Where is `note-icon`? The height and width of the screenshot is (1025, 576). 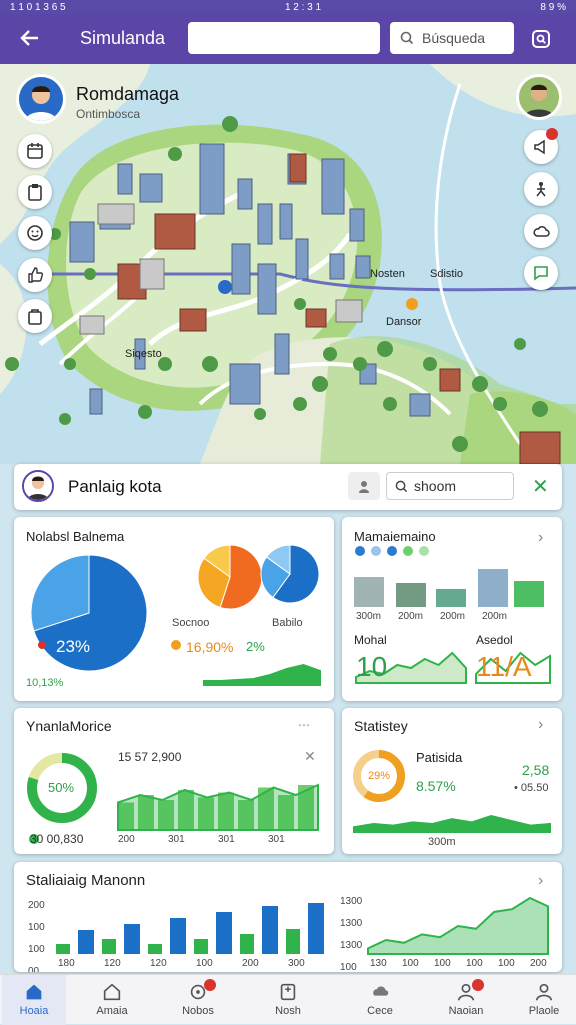
note-icon is located at coordinates (288, 992).